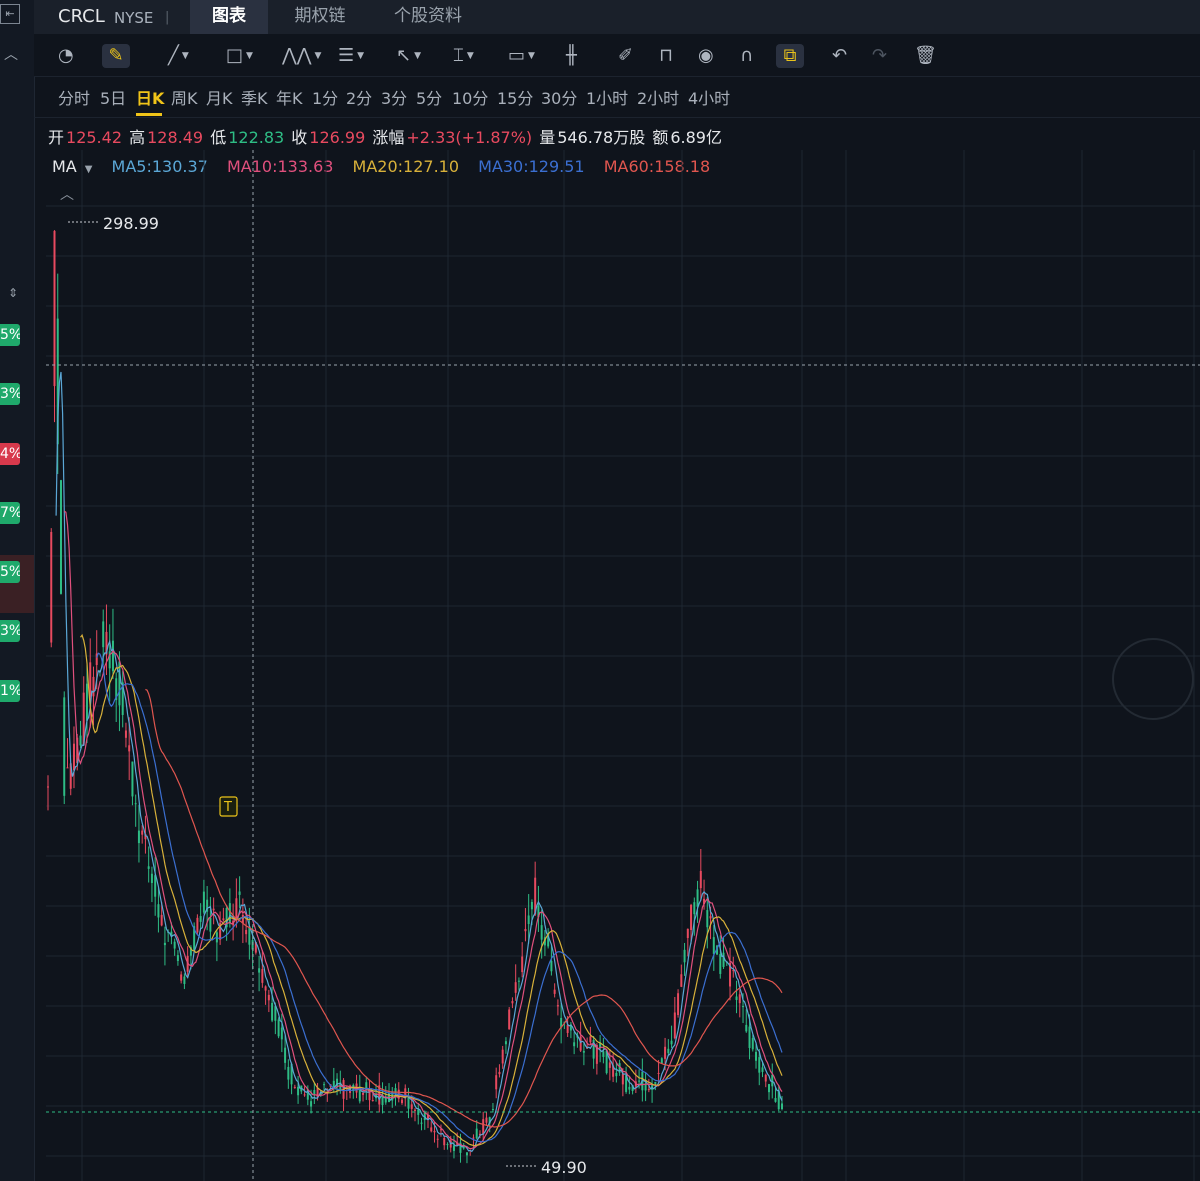 The height and width of the screenshot is (1181, 1200). Describe the element at coordinates (666, 56) in the screenshot. I see `lock-icon: ⊓` at that location.